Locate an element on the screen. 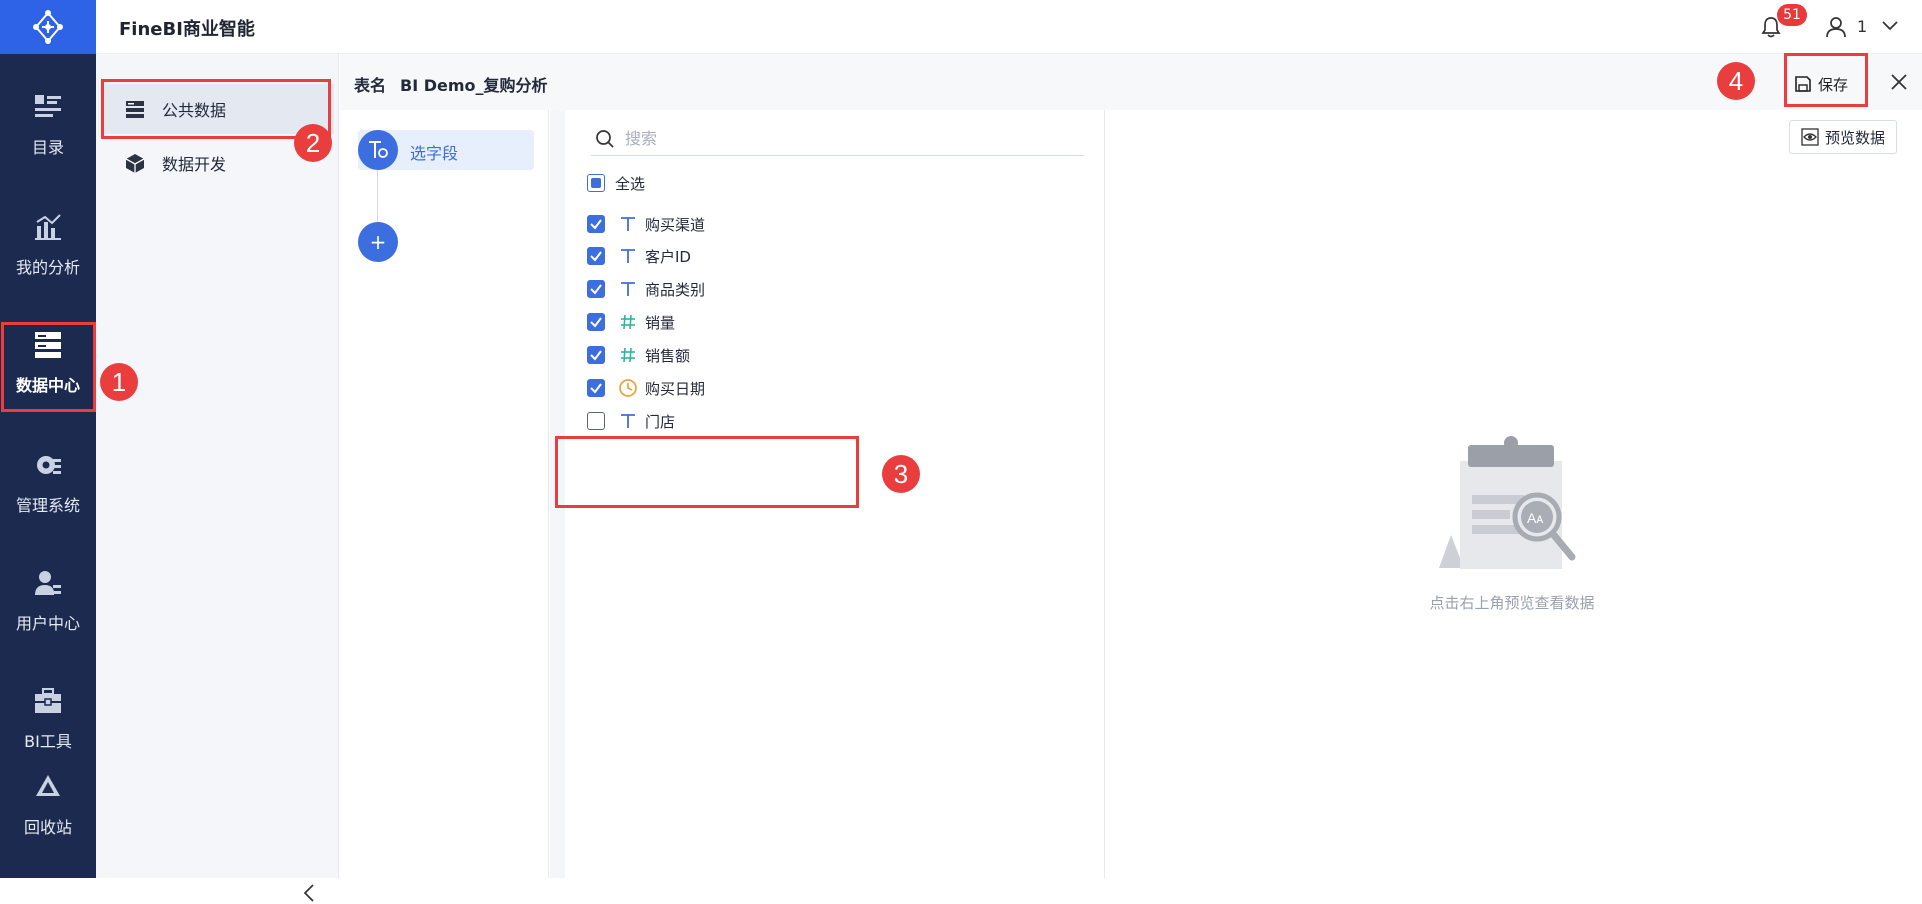 The image size is (1922, 904). annotation-marker-3: 3 is located at coordinates (901, 474).